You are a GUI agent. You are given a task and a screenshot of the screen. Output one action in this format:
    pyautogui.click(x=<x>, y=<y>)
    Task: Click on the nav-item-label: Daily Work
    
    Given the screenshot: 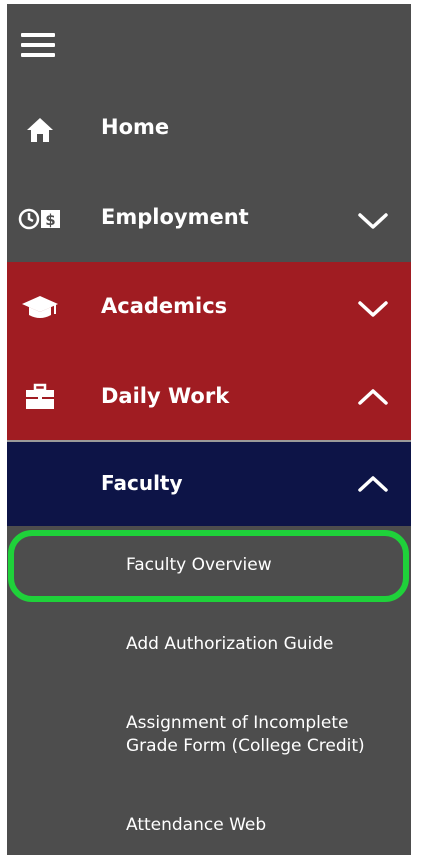 What is the action you would take?
    pyautogui.click(x=165, y=396)
    